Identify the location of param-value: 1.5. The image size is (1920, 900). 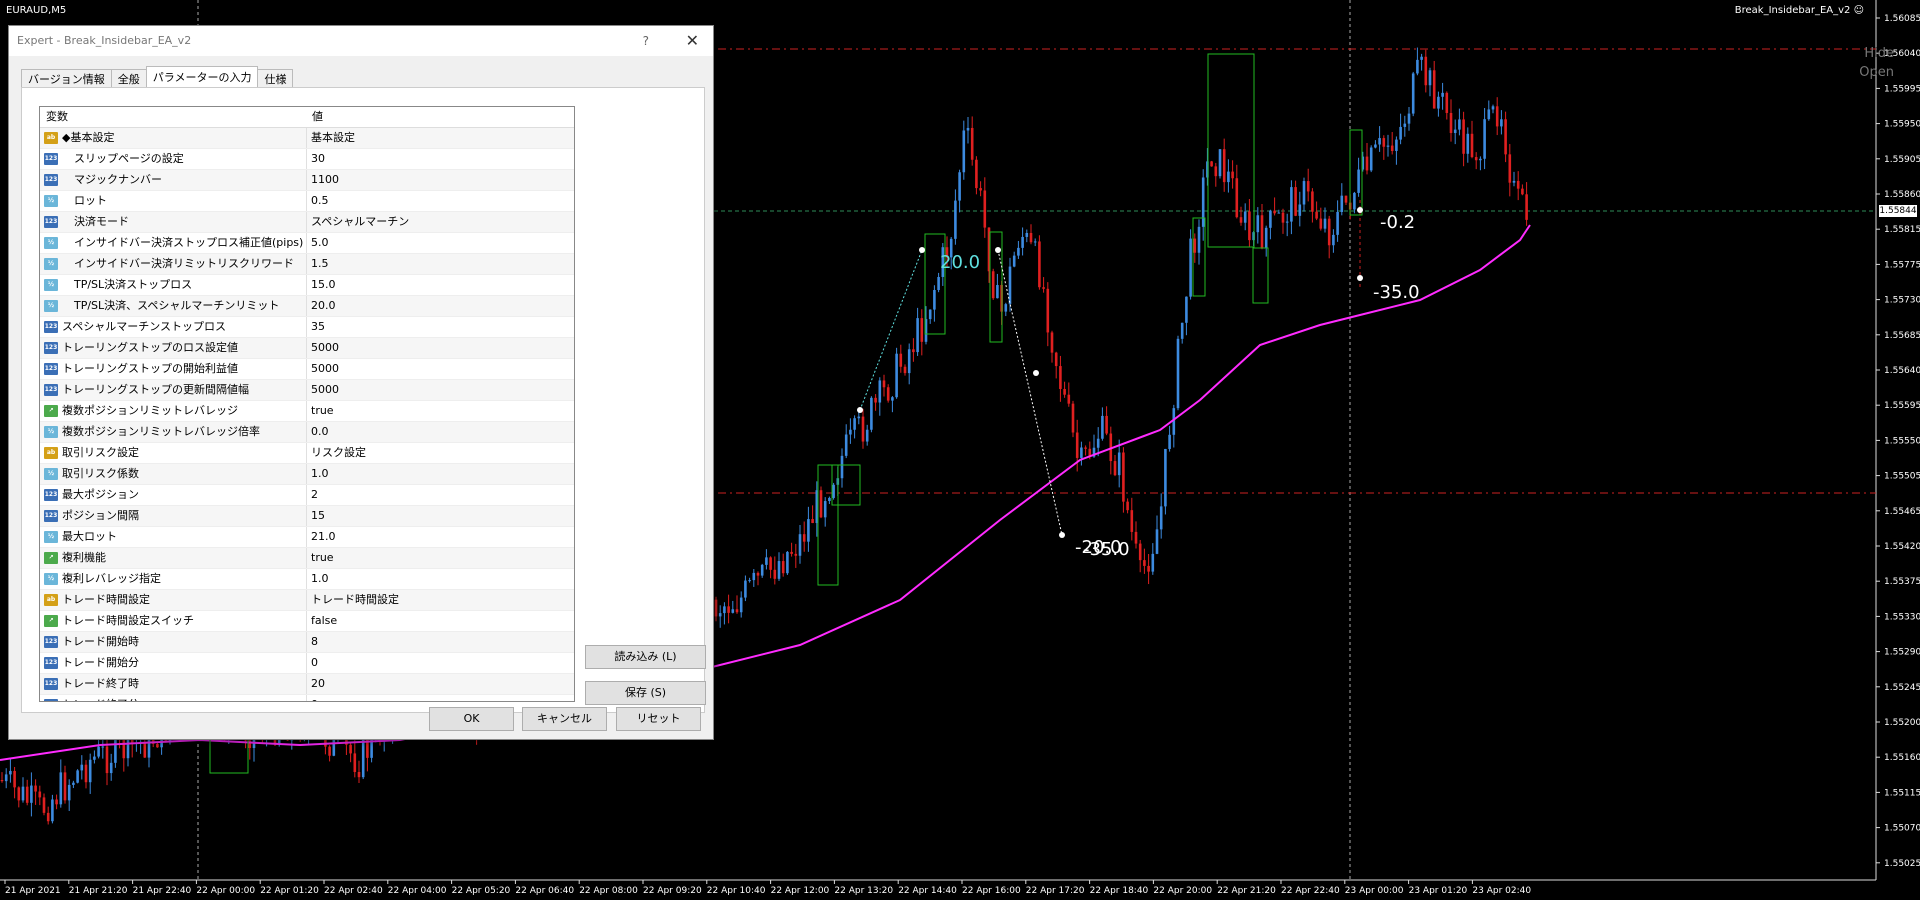
(440, 264).